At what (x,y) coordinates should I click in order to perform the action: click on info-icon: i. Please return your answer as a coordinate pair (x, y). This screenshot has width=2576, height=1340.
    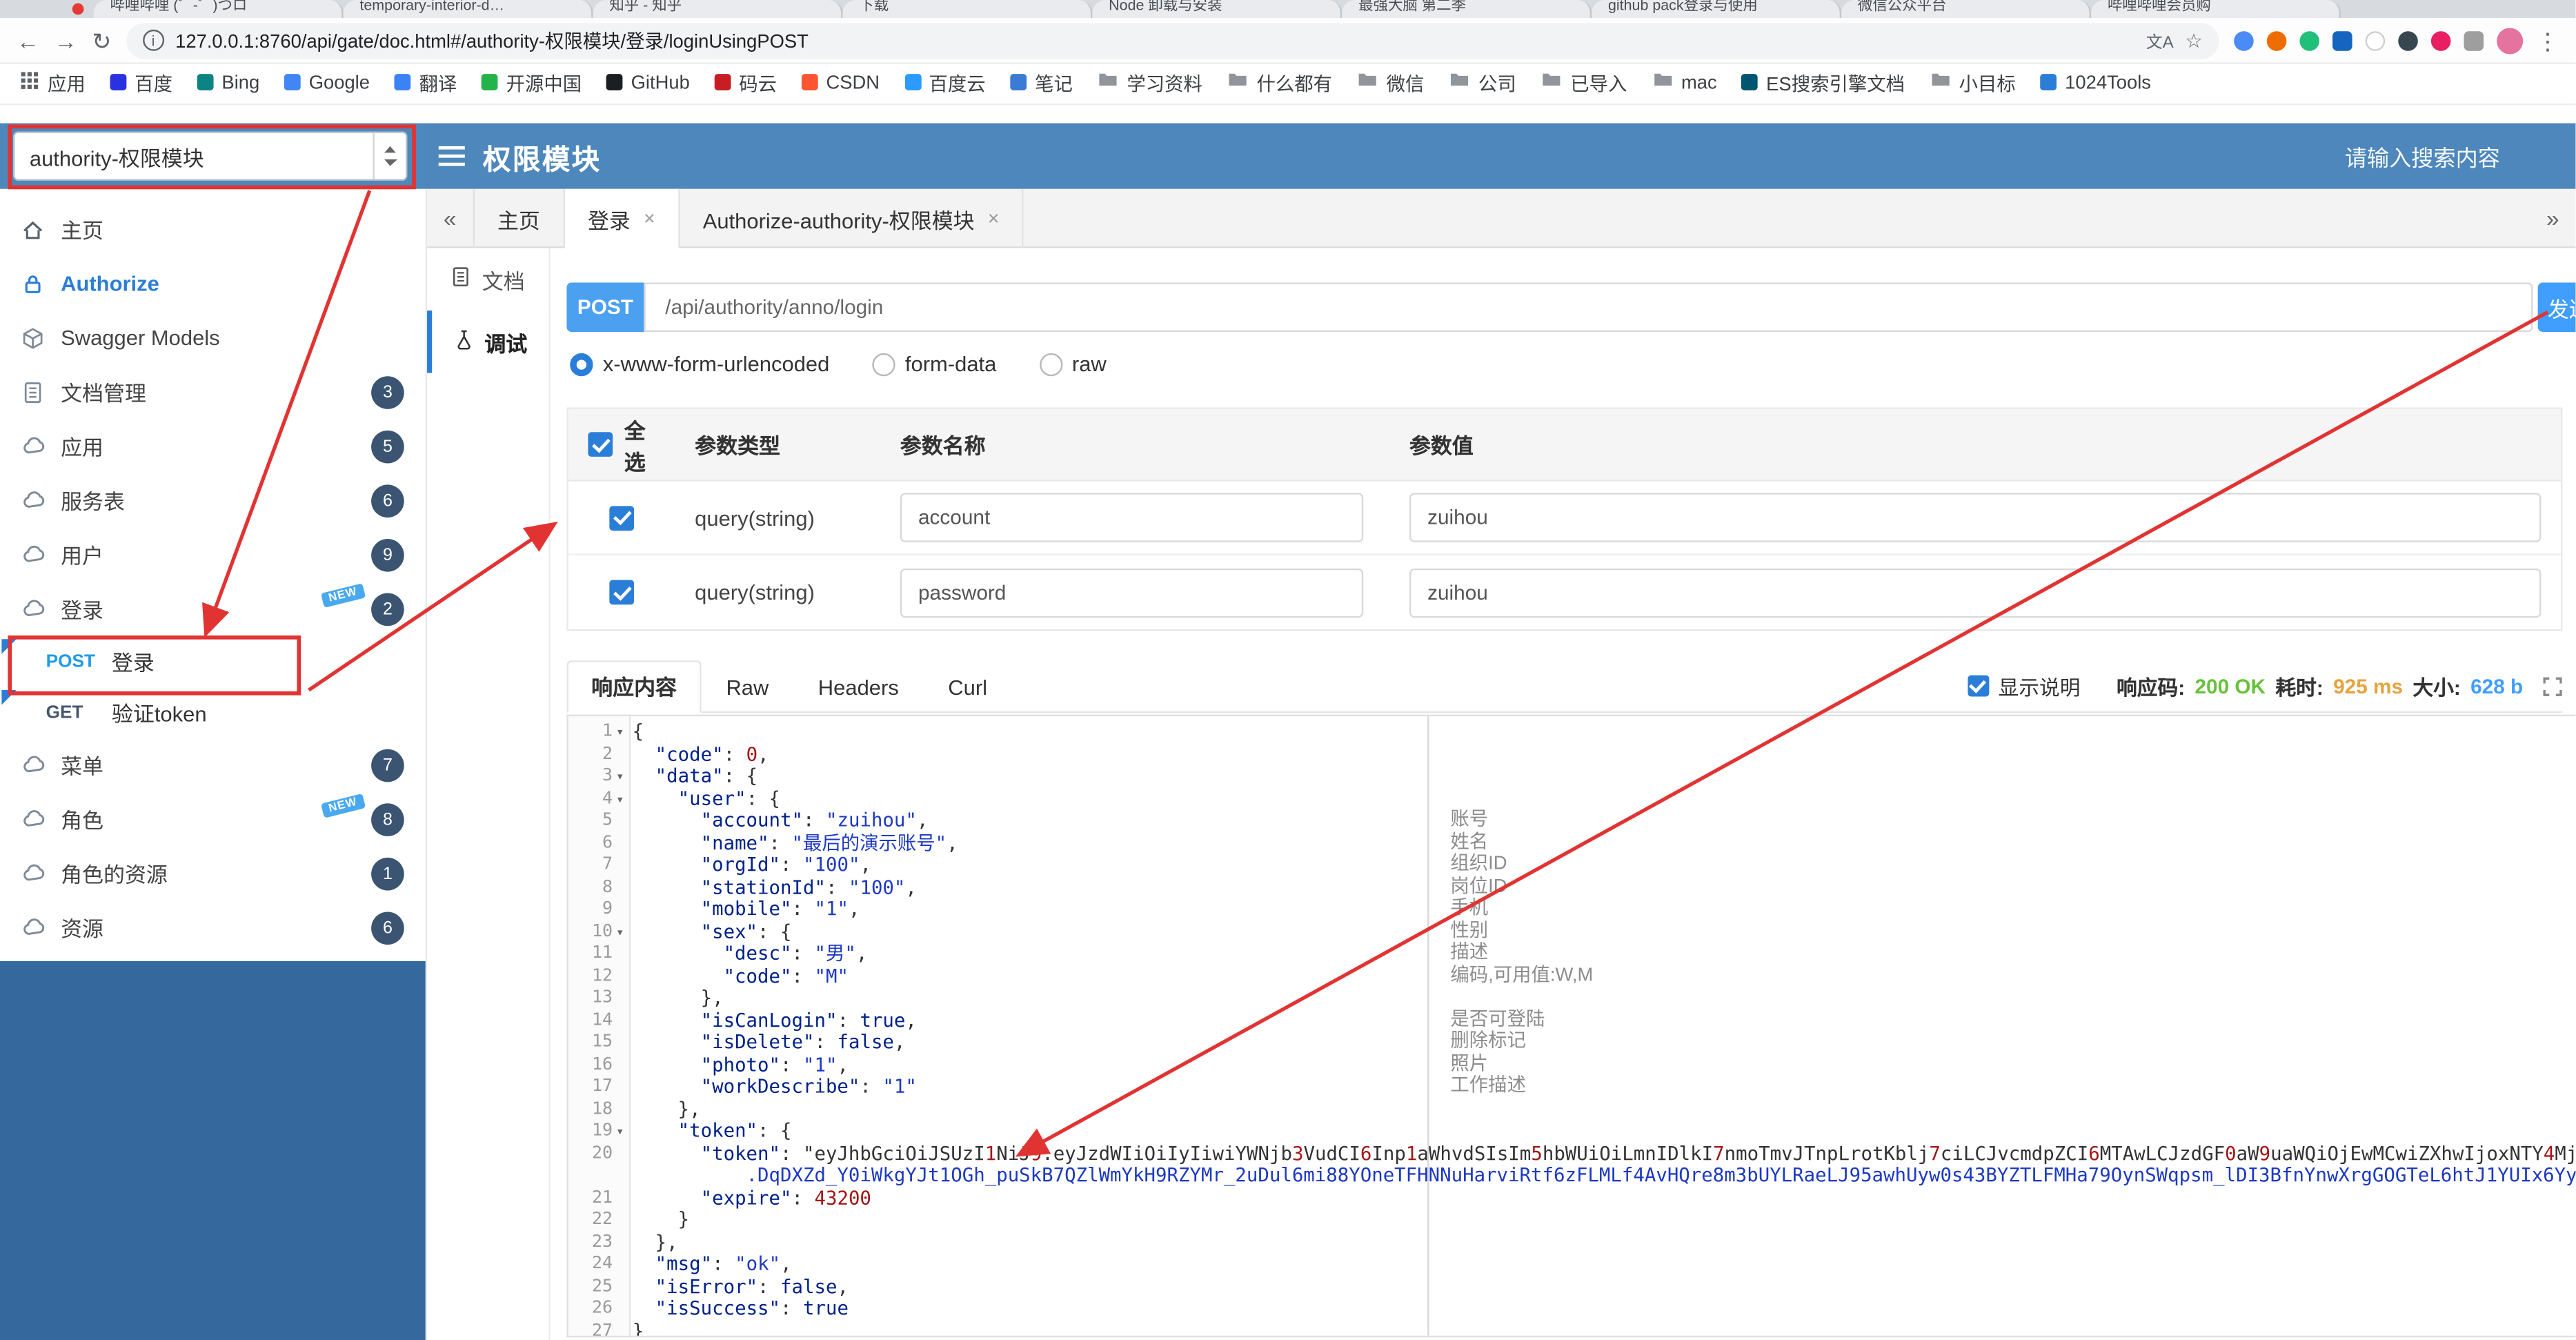
    Looking at the image, I should click on (153, 40).